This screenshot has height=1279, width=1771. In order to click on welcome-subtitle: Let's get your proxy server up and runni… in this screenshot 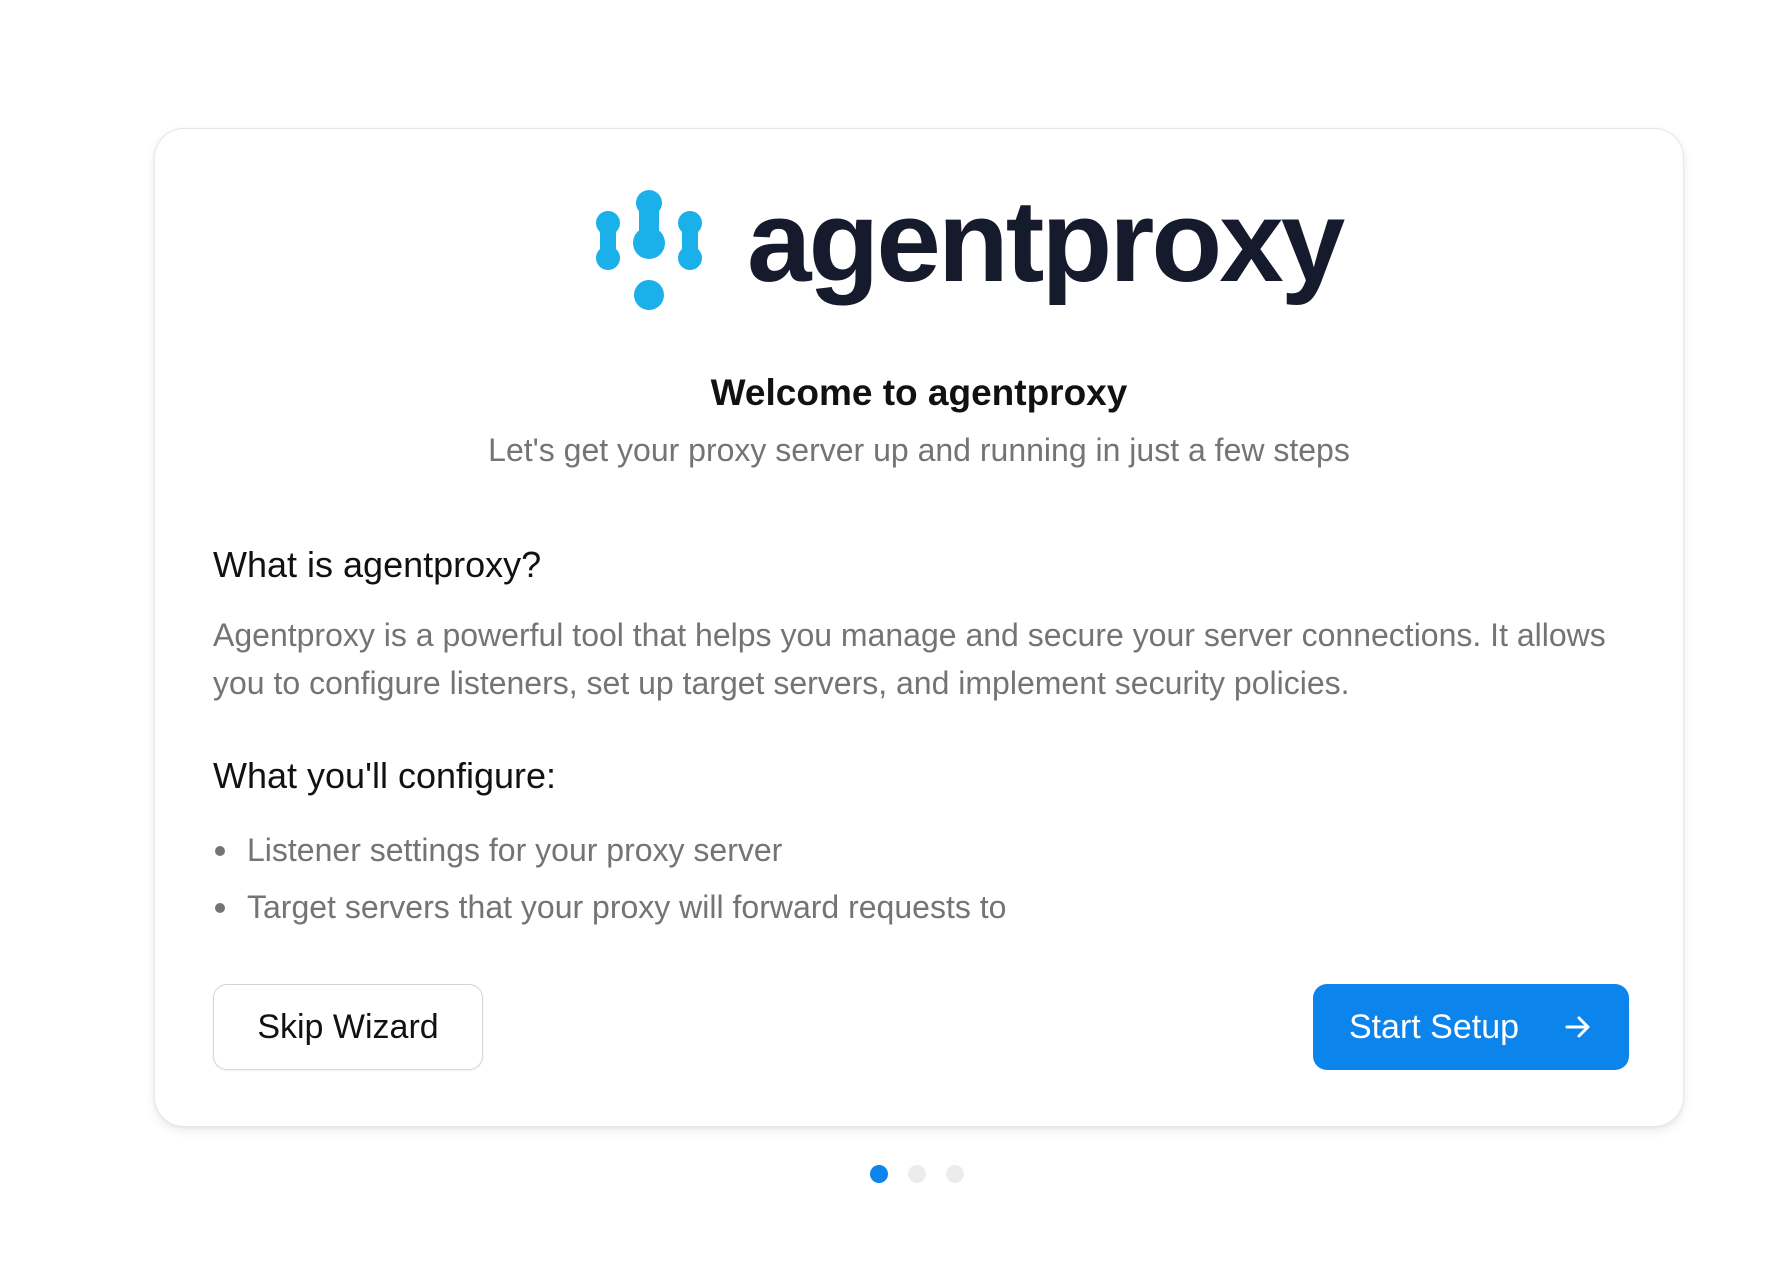, I will do `click(919, 450)`.